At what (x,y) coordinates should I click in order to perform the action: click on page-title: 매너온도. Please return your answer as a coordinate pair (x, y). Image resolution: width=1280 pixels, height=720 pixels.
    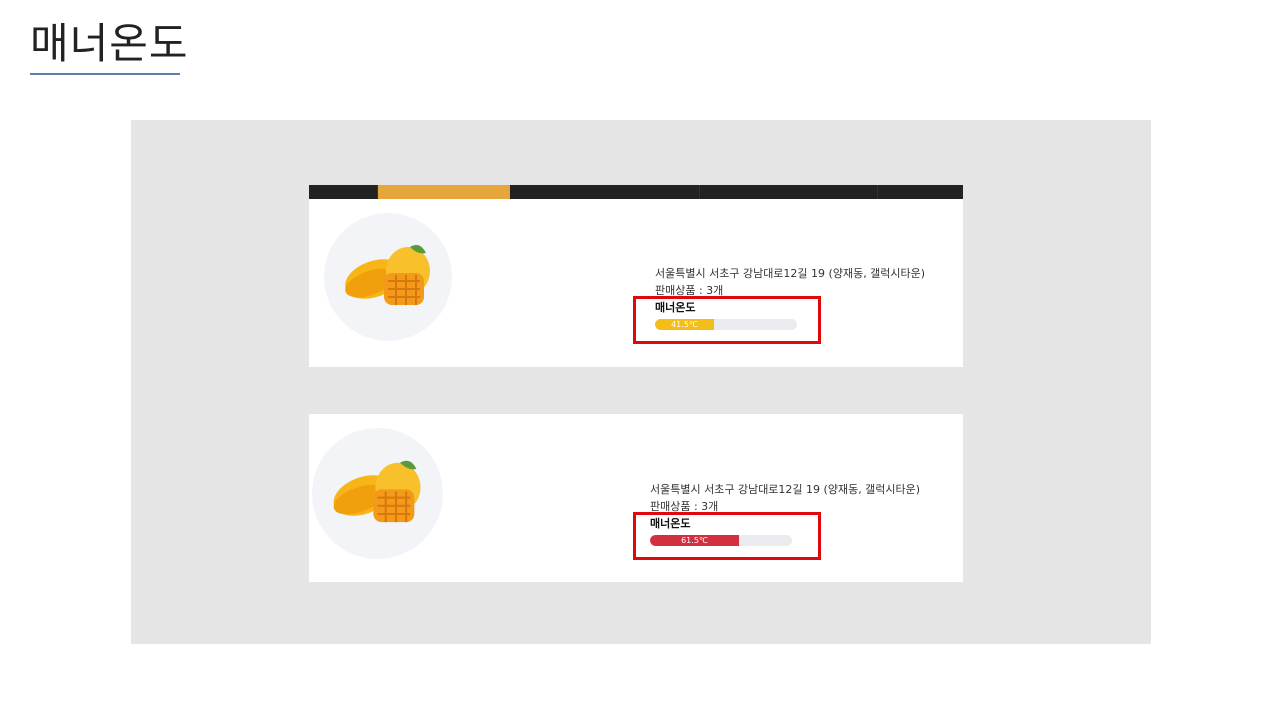
    Looking at the image, I should click on (109, 43).